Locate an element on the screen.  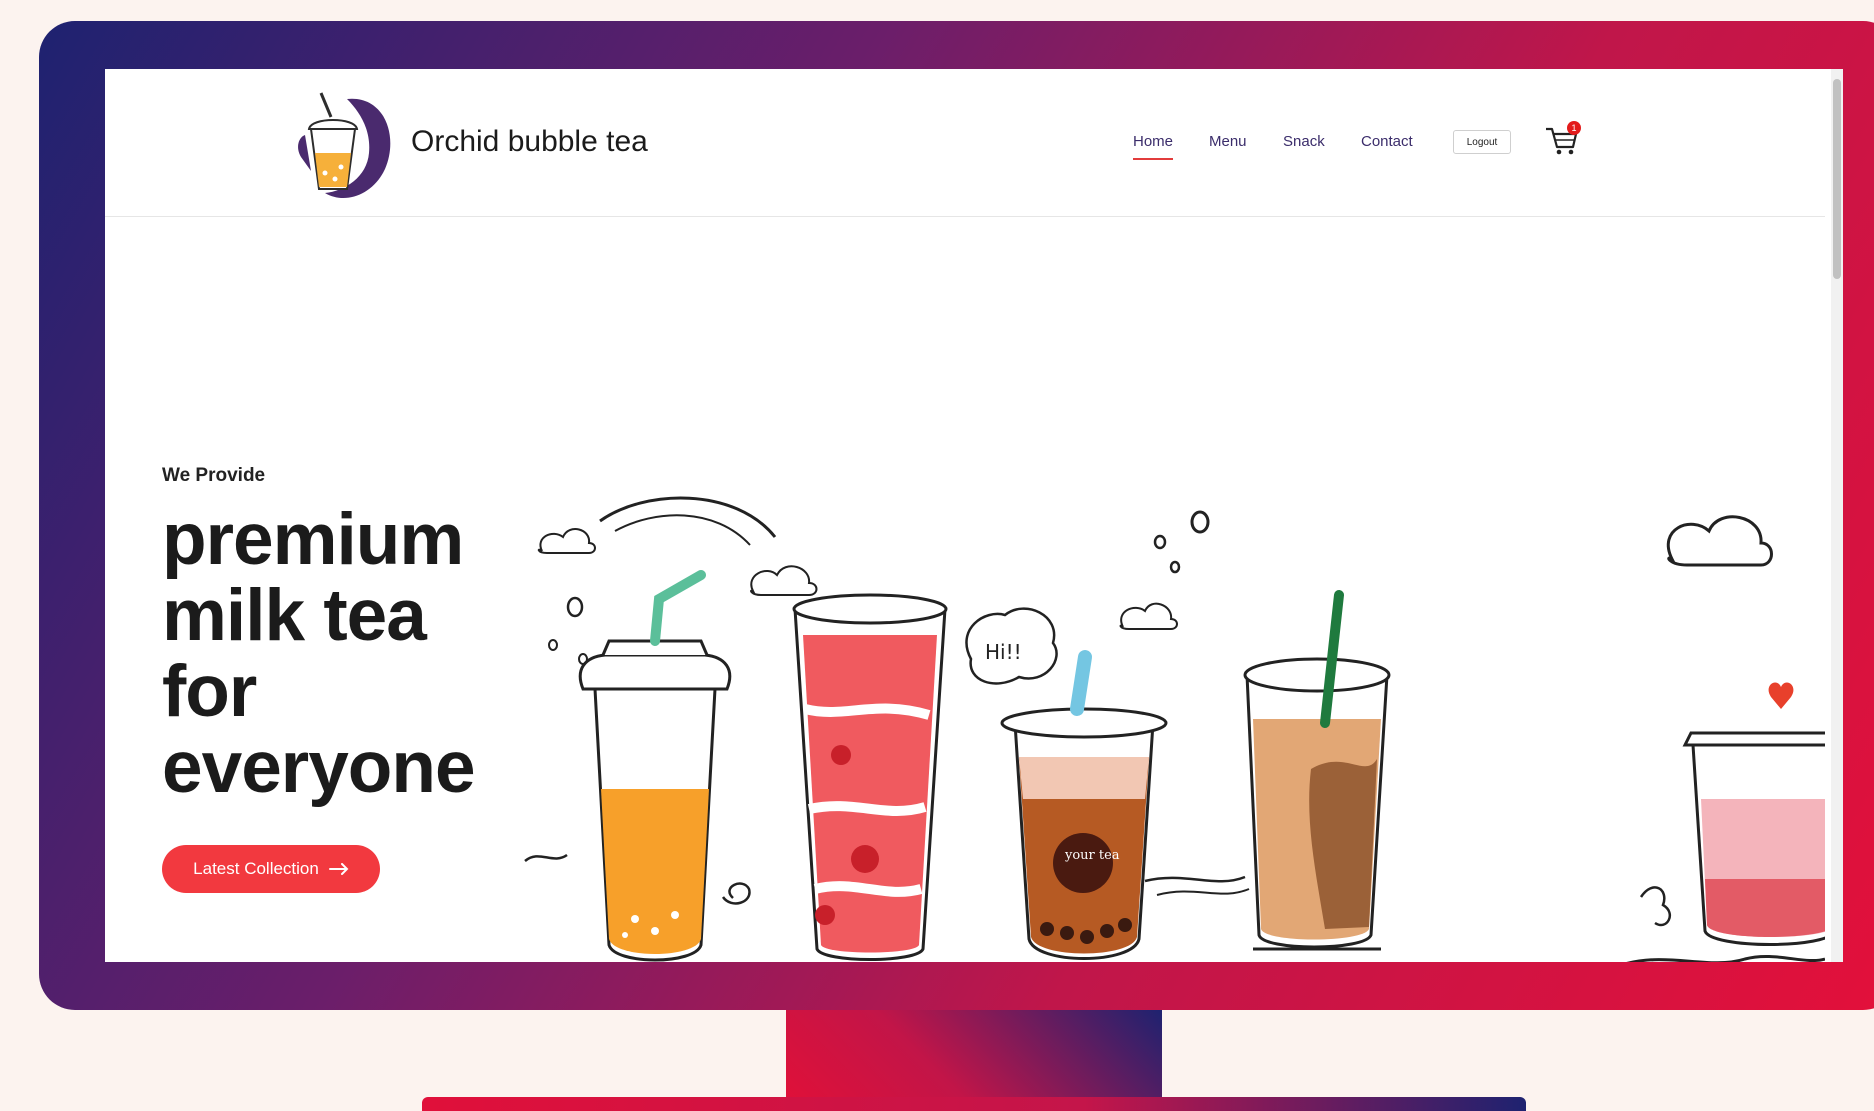
scrollbar-thumb is located at coordinates (1837, 179).